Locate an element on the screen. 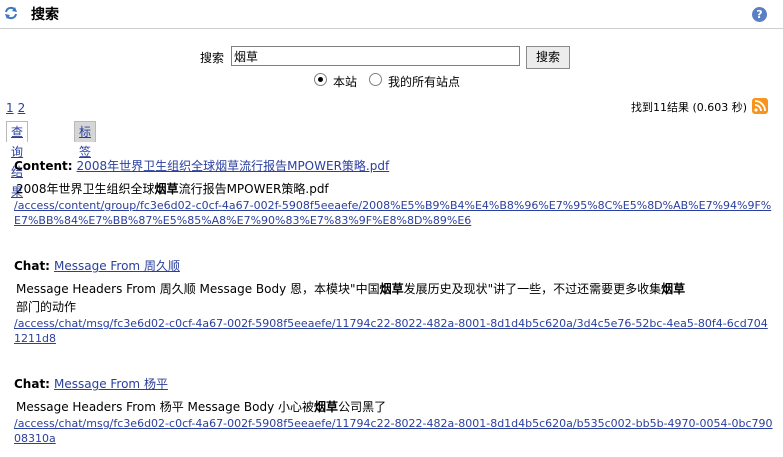 Image resolution: width=783 pixels, height=457 pixels. tab-tags: 标签 is located at coordinates (85, 140).